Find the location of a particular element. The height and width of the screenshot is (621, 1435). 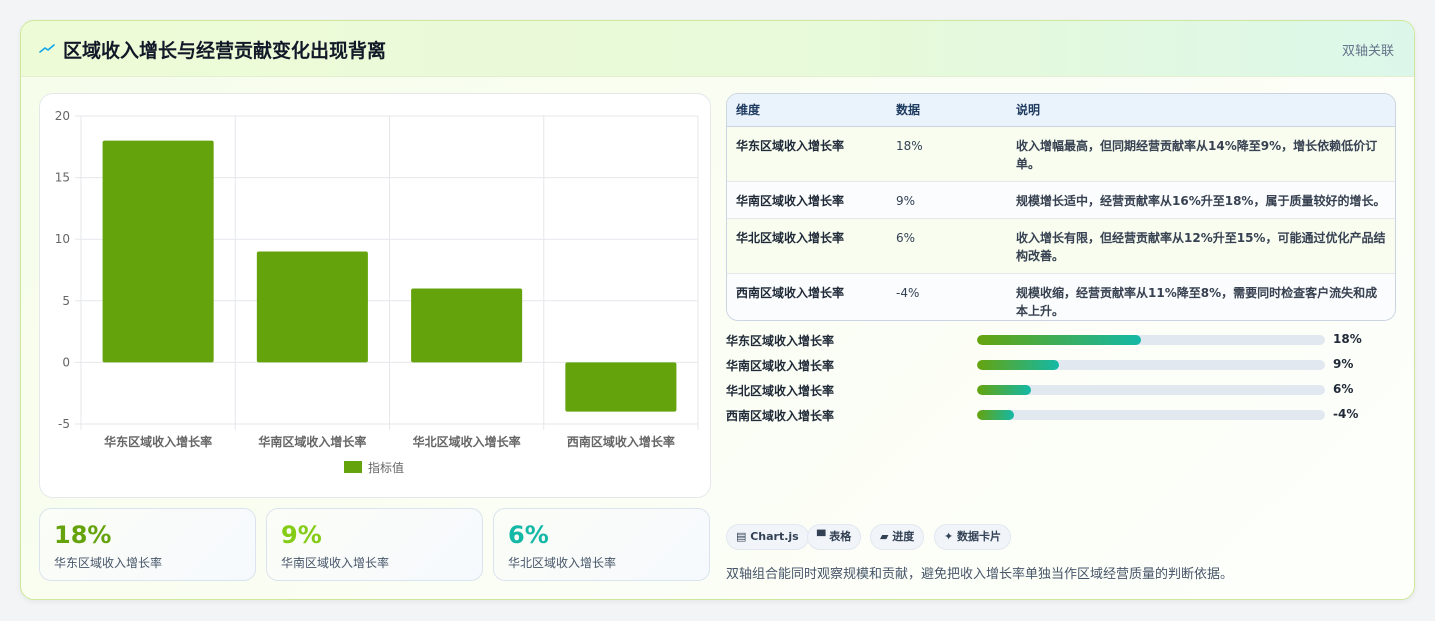

progress-label: 西南区域收入增长率 is located at coordinates (780, 416).